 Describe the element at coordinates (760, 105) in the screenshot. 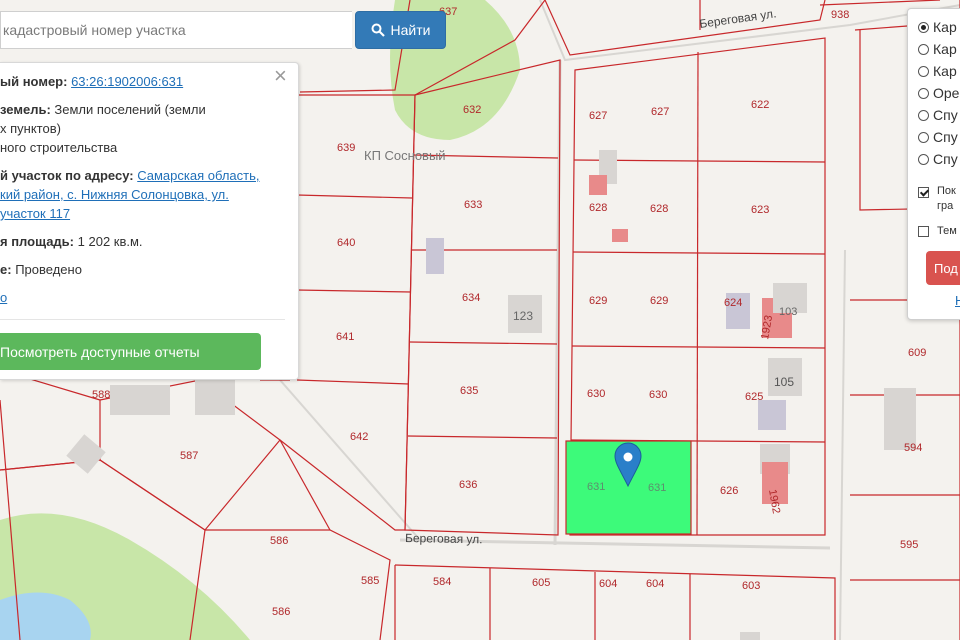

I see `plot-label: 622` at that location.